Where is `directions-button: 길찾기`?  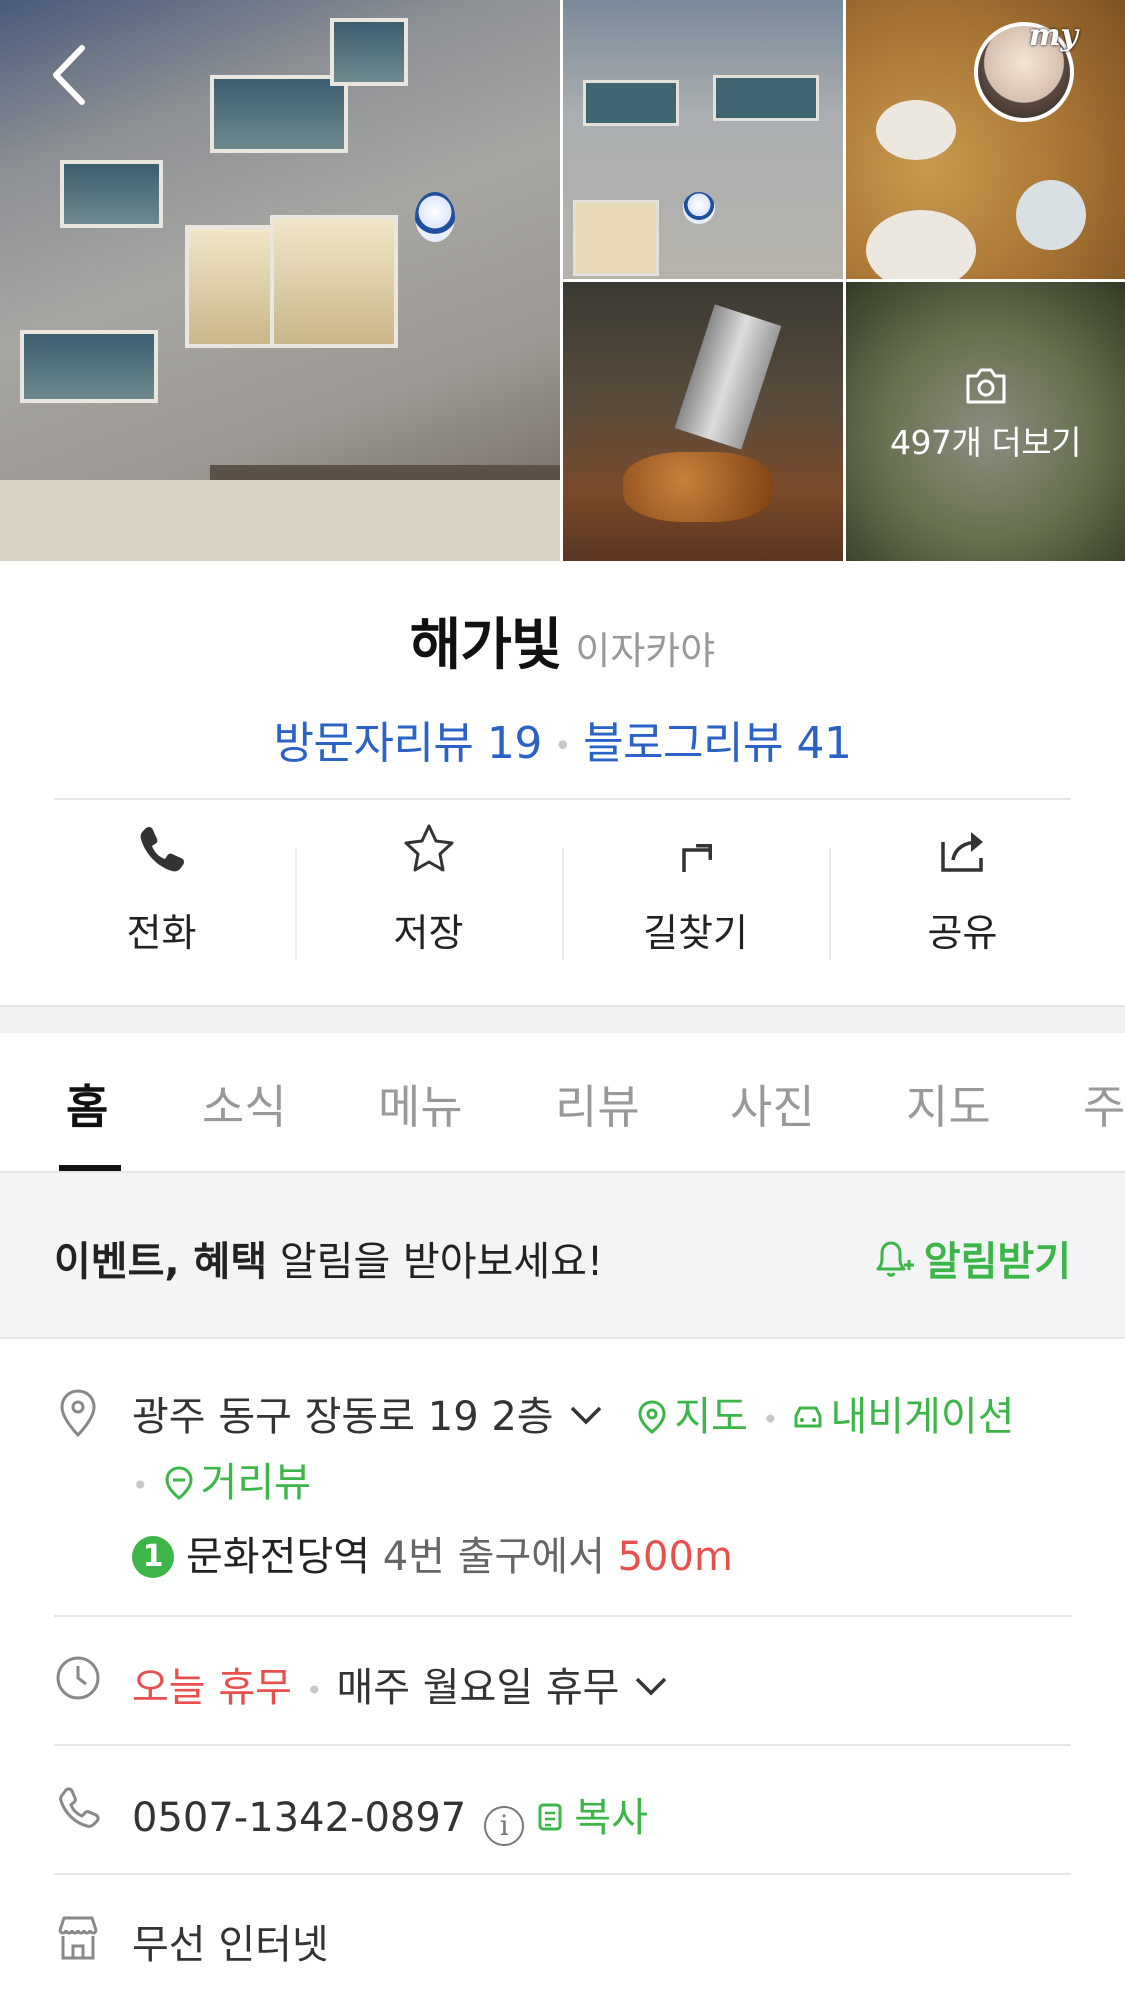
directions-button: 길찾기 is located at coordinates (695, 895).